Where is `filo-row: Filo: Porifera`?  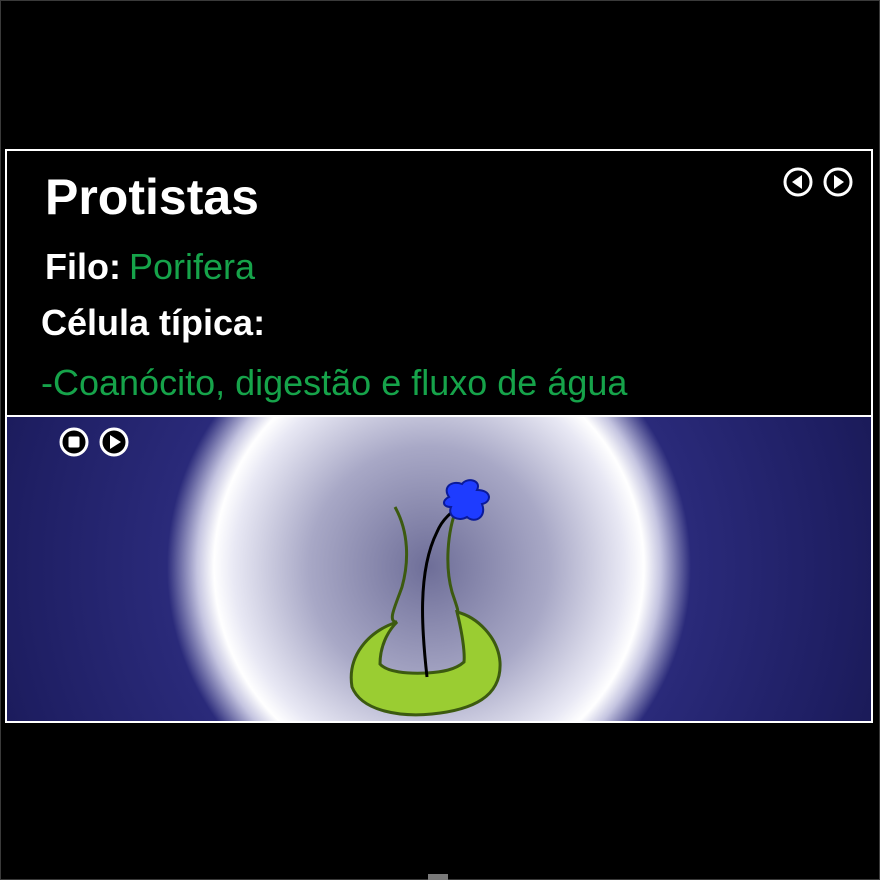 filo-row: Filo: Porifera is located at coordinates (150, 267).